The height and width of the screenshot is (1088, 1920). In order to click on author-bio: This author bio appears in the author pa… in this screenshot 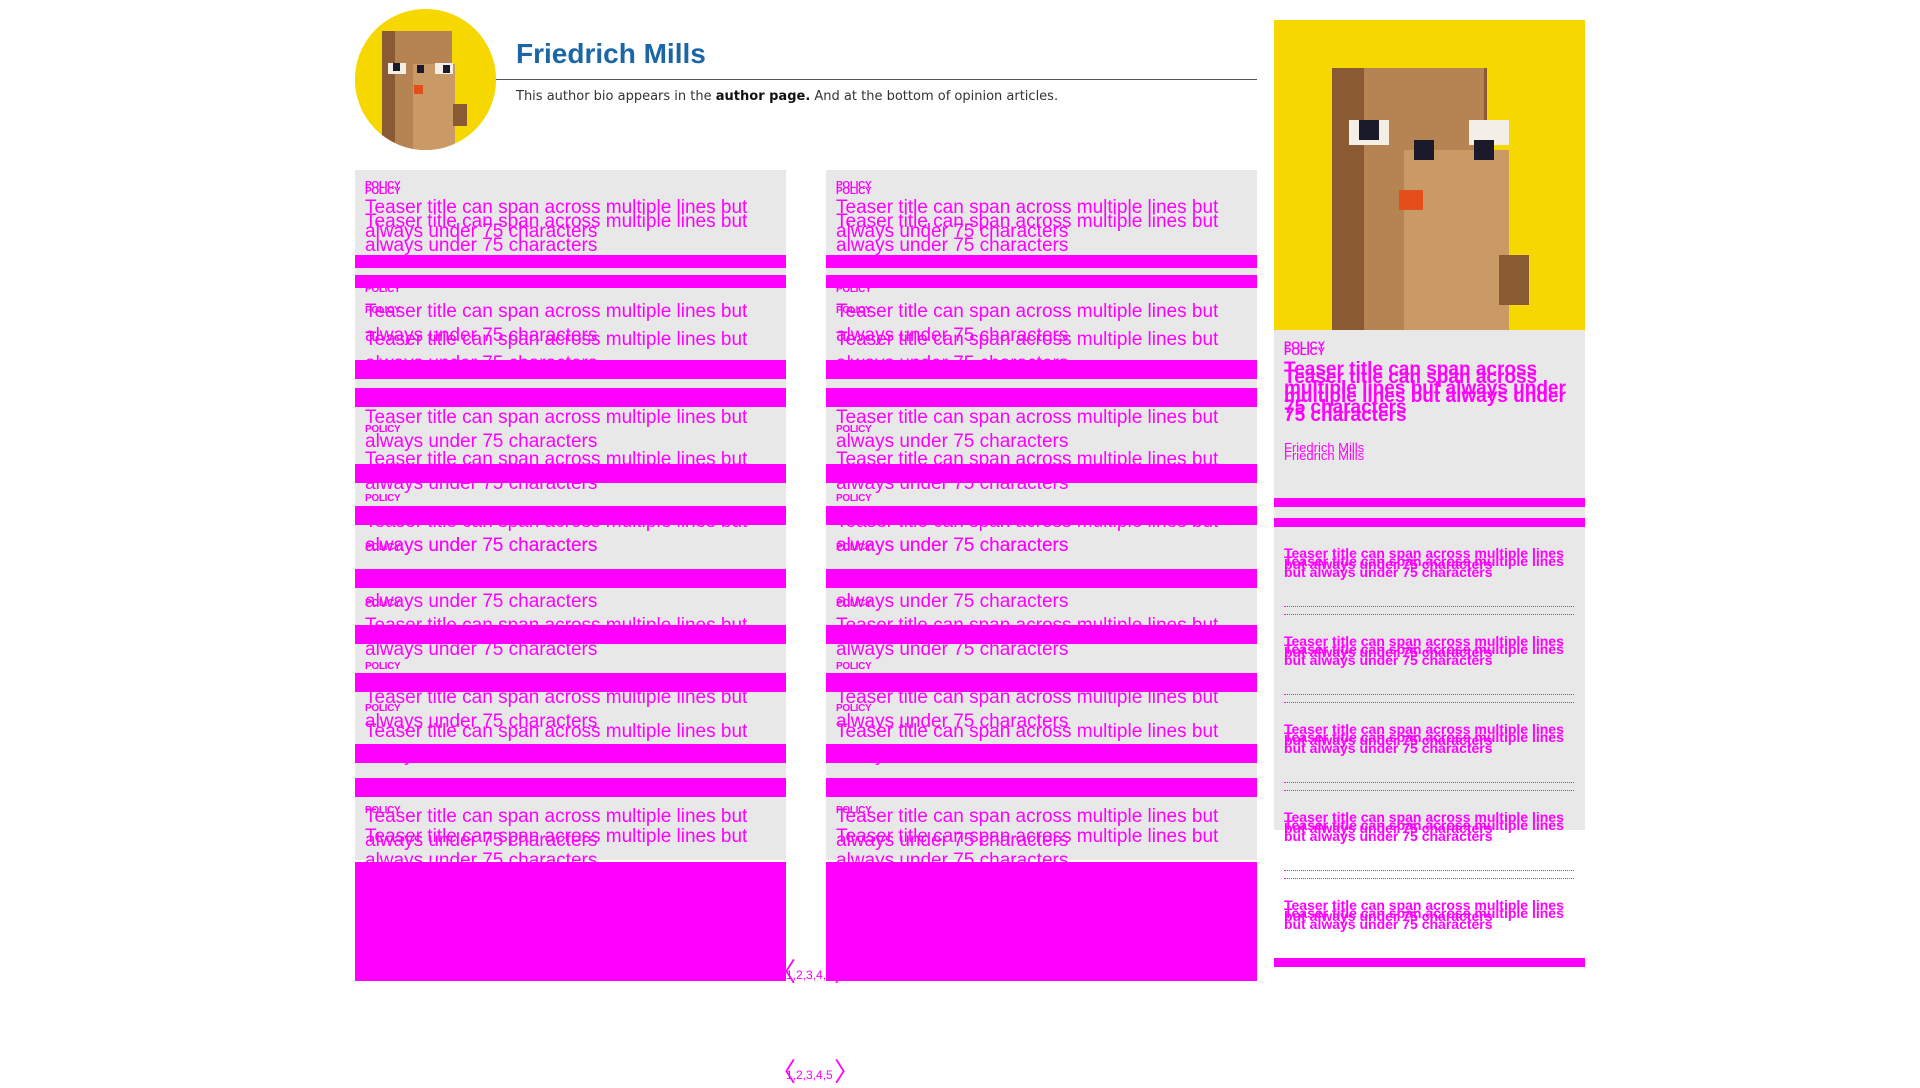, I will do `click(787, 96)`.